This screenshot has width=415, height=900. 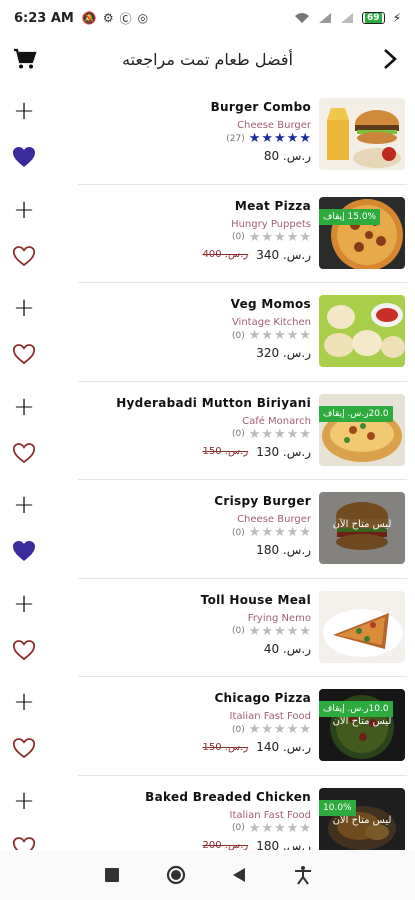 What do you see at coordinates (276, 421) in the screenshot?
I see `restaurant-name: Café Monarch` at bounding box center [276, 421].